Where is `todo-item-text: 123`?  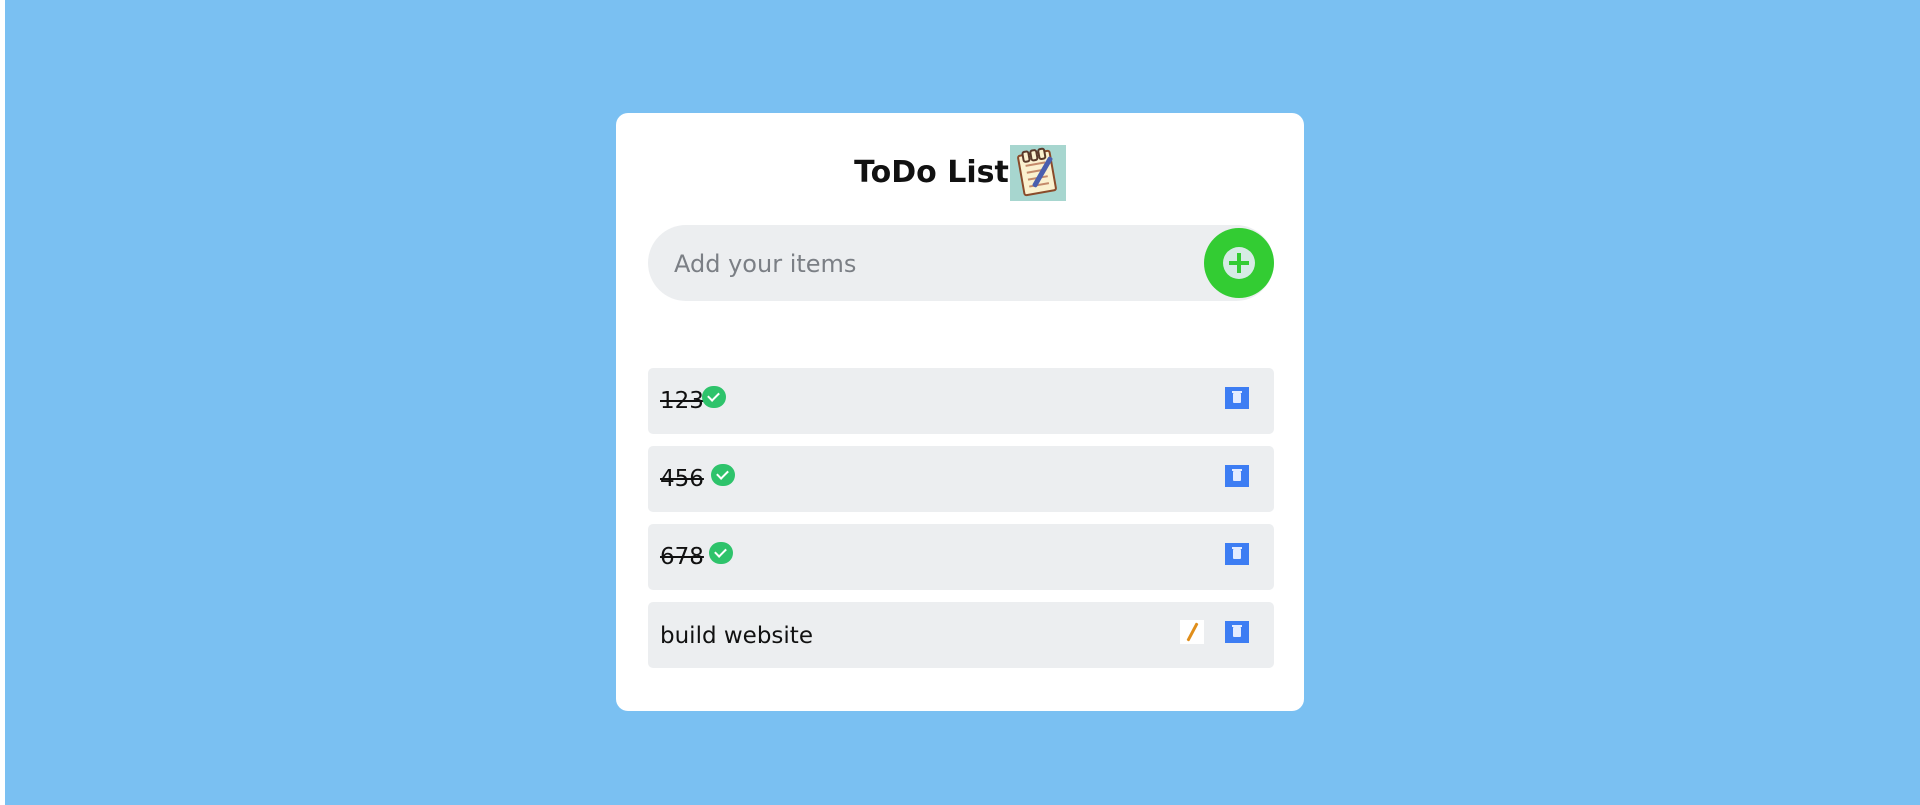 todo-item-text: 123 is located at coordinates (682, 401).